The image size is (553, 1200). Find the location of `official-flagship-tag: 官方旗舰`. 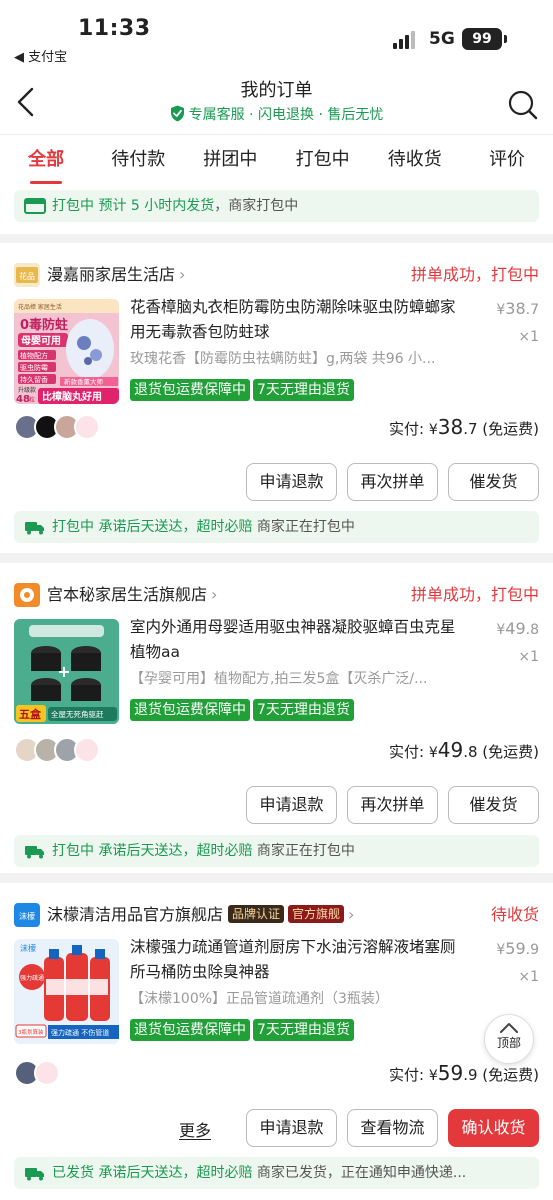

official-flagship-tag: 官方旗舰 is located at coordinates (316, 914).